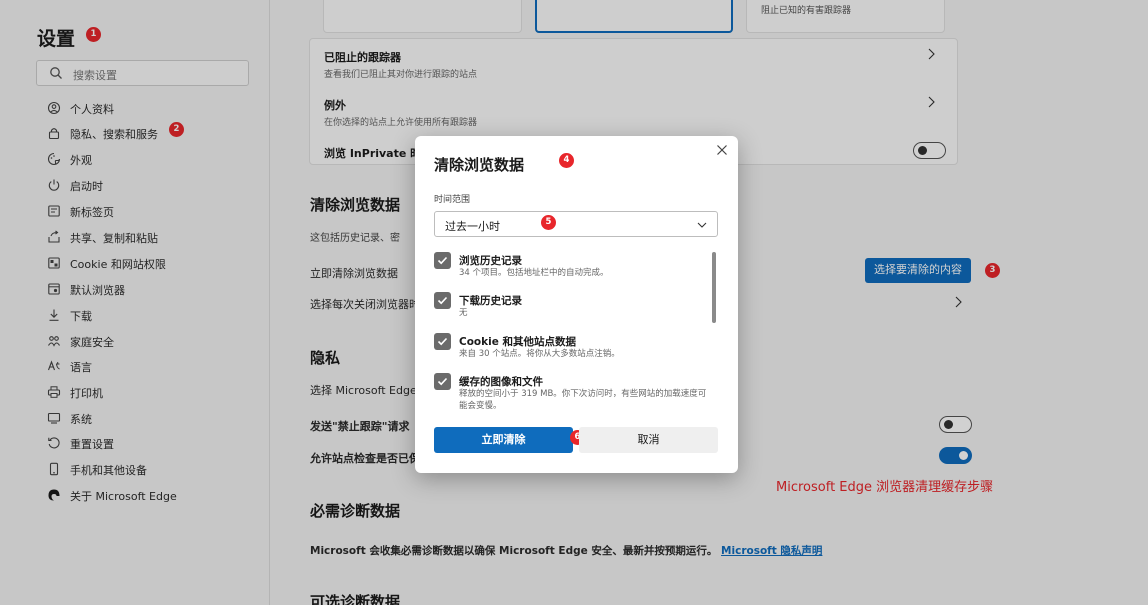 The image size is (1148, 605). What do you see at coordinates (648, 440) in the screenshot?
I see `cancel-button: 取消` at bounding box center [648, 440].